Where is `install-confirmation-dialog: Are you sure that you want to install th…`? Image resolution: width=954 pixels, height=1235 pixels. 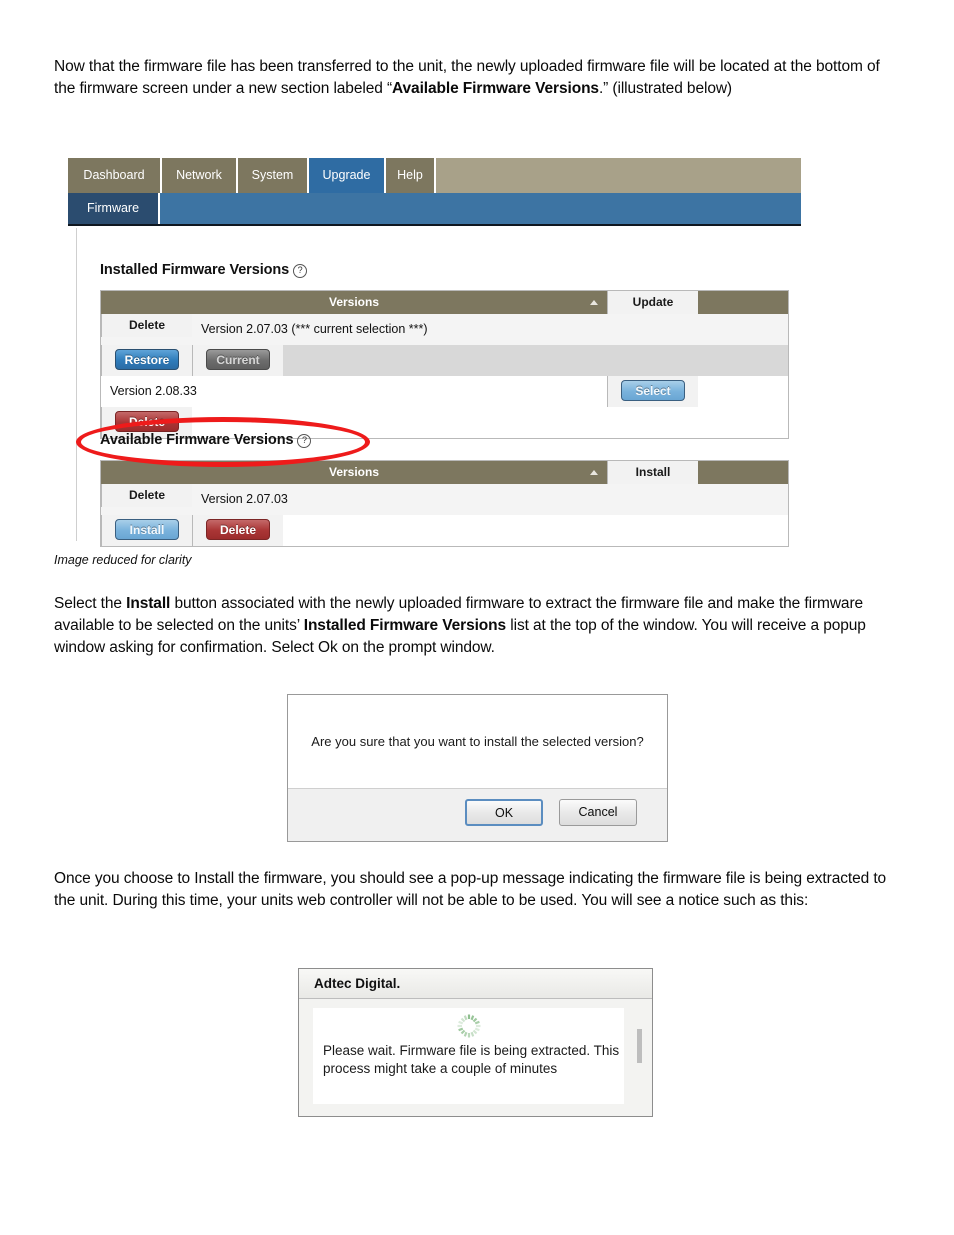 install-confirmation-dialog: Are you sure that you want to install th… is located at coordinates (477, 768).